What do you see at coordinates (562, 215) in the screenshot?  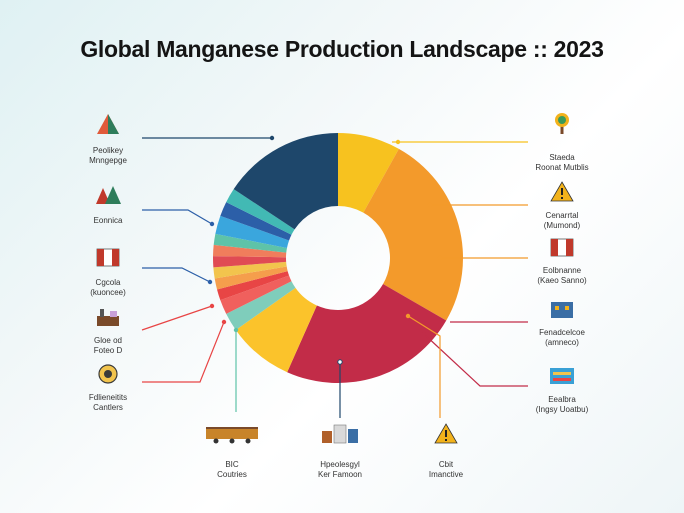 I see `callout-line1: Cenarrtal` at bounding box center [562, 215].